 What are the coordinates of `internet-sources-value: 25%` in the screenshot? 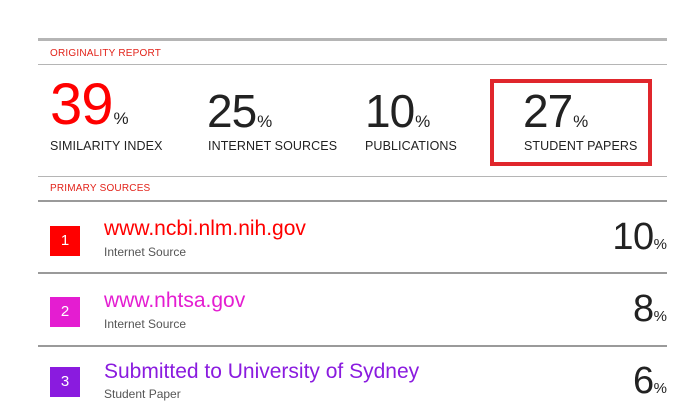 It's located at (239, 111).